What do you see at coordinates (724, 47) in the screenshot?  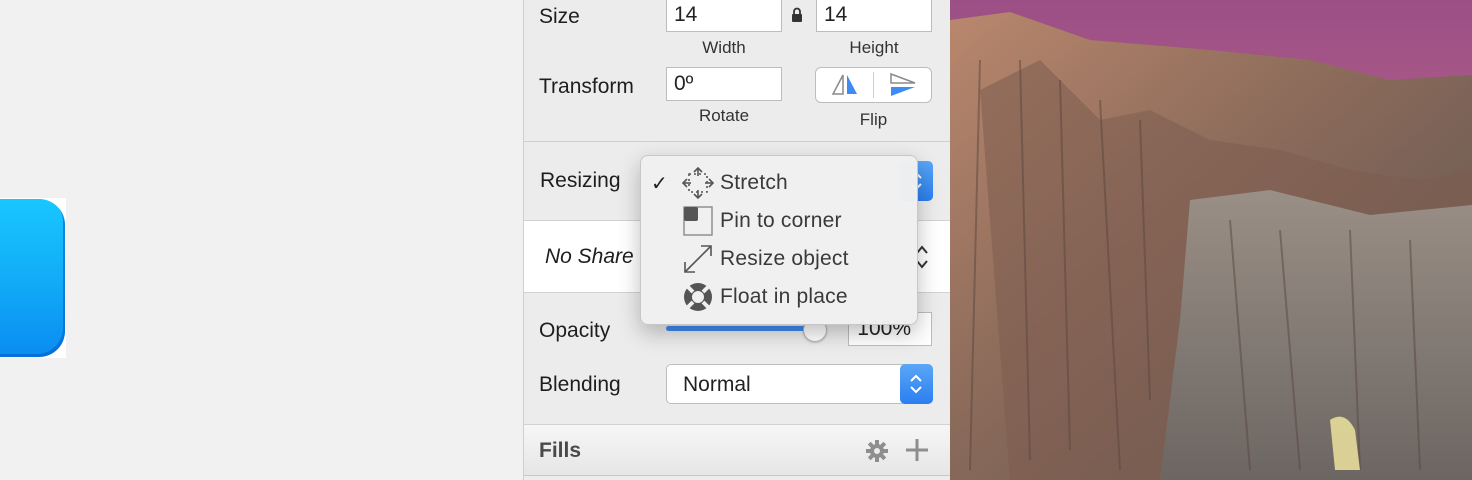 I see `width-caption: Width` at bounding box center [724, 47].